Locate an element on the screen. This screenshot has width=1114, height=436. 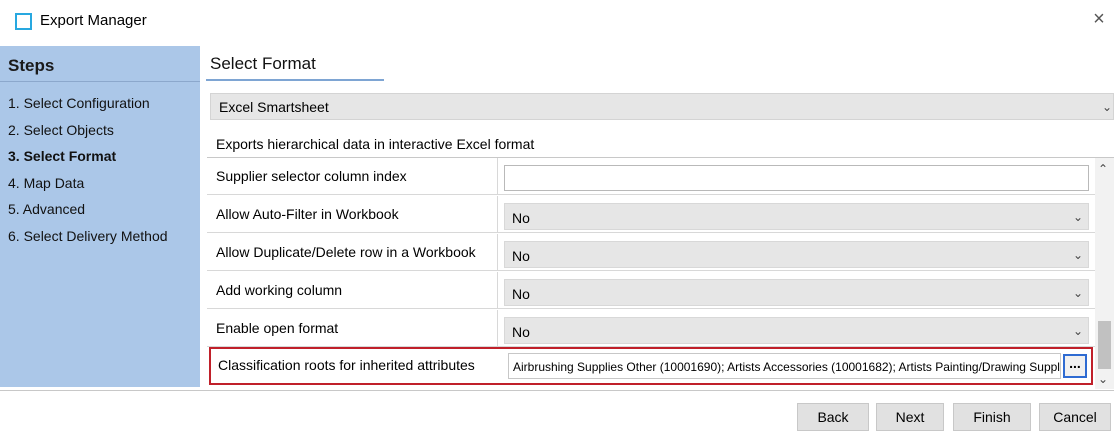
close-icon: × is located at coordinates (1099, 19).